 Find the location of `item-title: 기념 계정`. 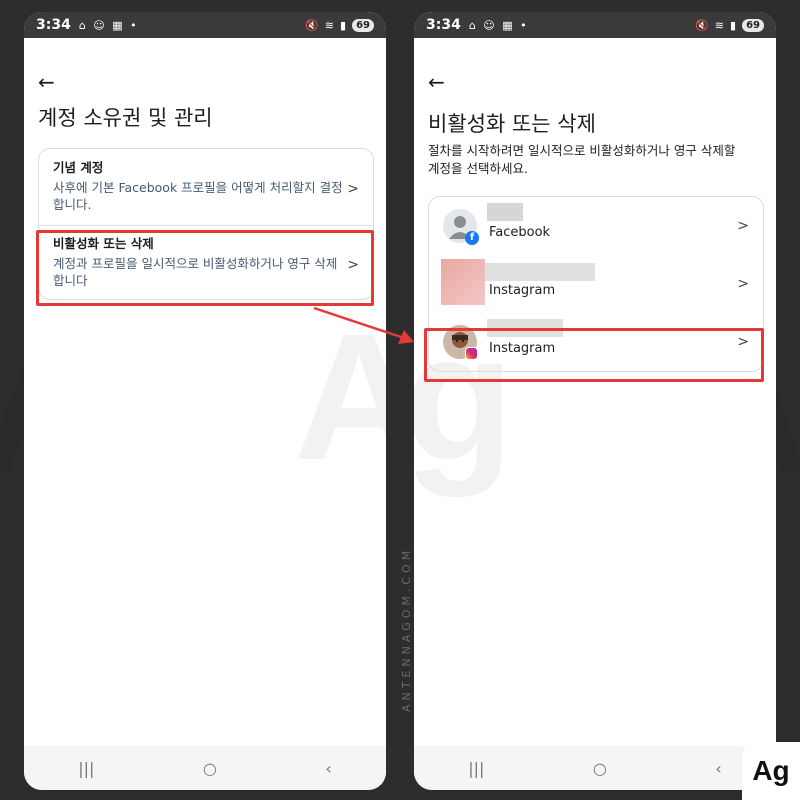

item-title: 기념 계정 is located at coordinates (78, 167).